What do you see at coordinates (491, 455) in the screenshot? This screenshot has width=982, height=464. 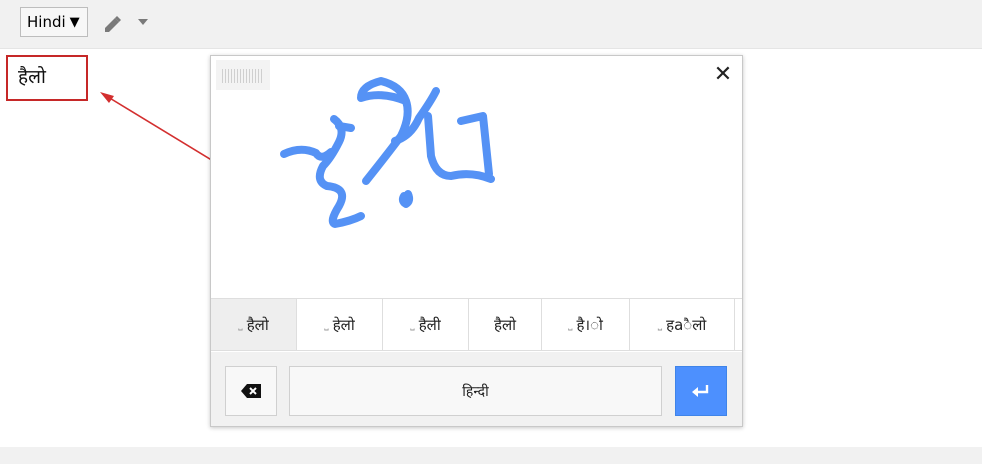 I see `bottom-strip` at bounding box center [491, 455].